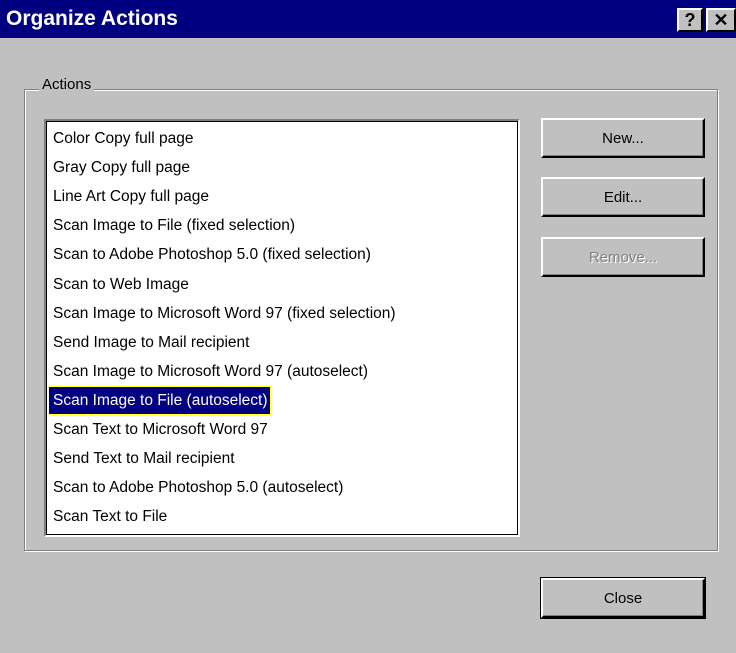  I want to click on list-item: Send Image to Mail recipient, so click(149, 342).